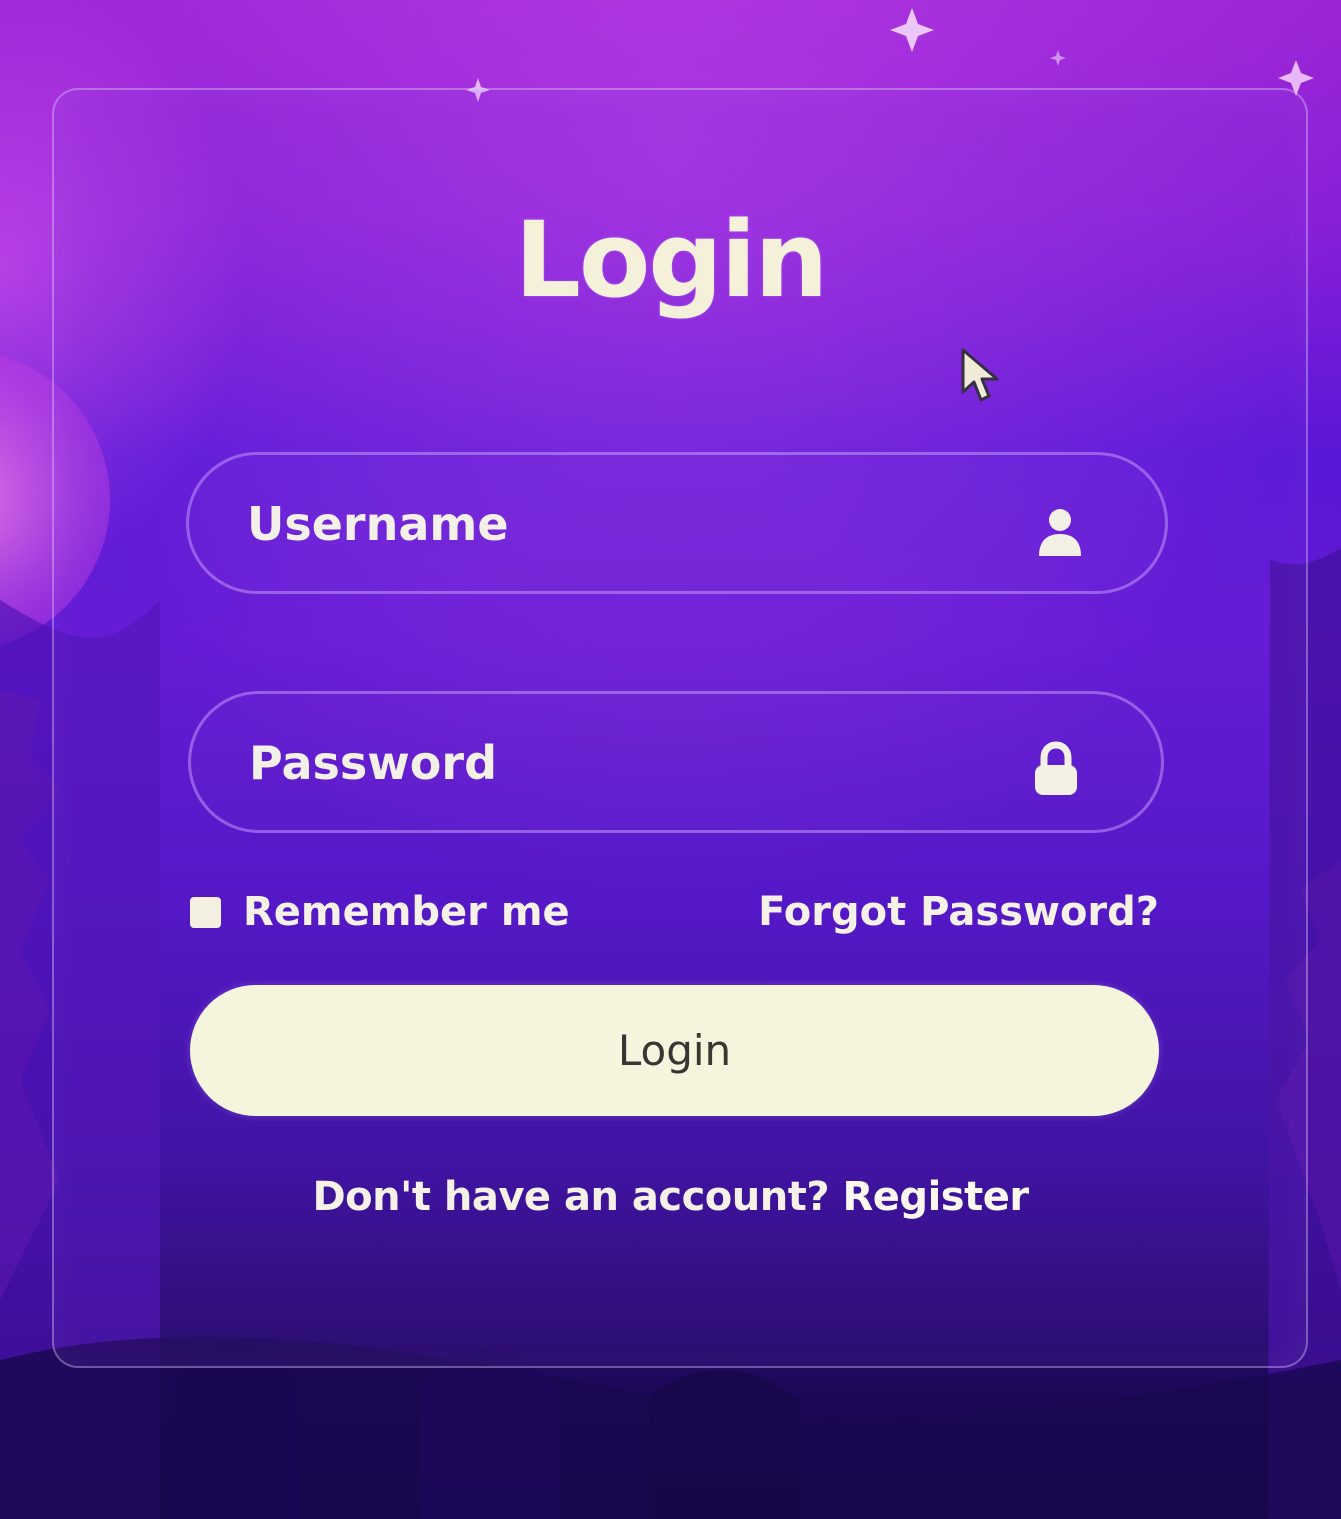 The width and height of the screenshot is (1341, 1519). Describe the element at coordinates (406, 912) in the screenshot. I see `remember-me-label: Remember me` at that location.